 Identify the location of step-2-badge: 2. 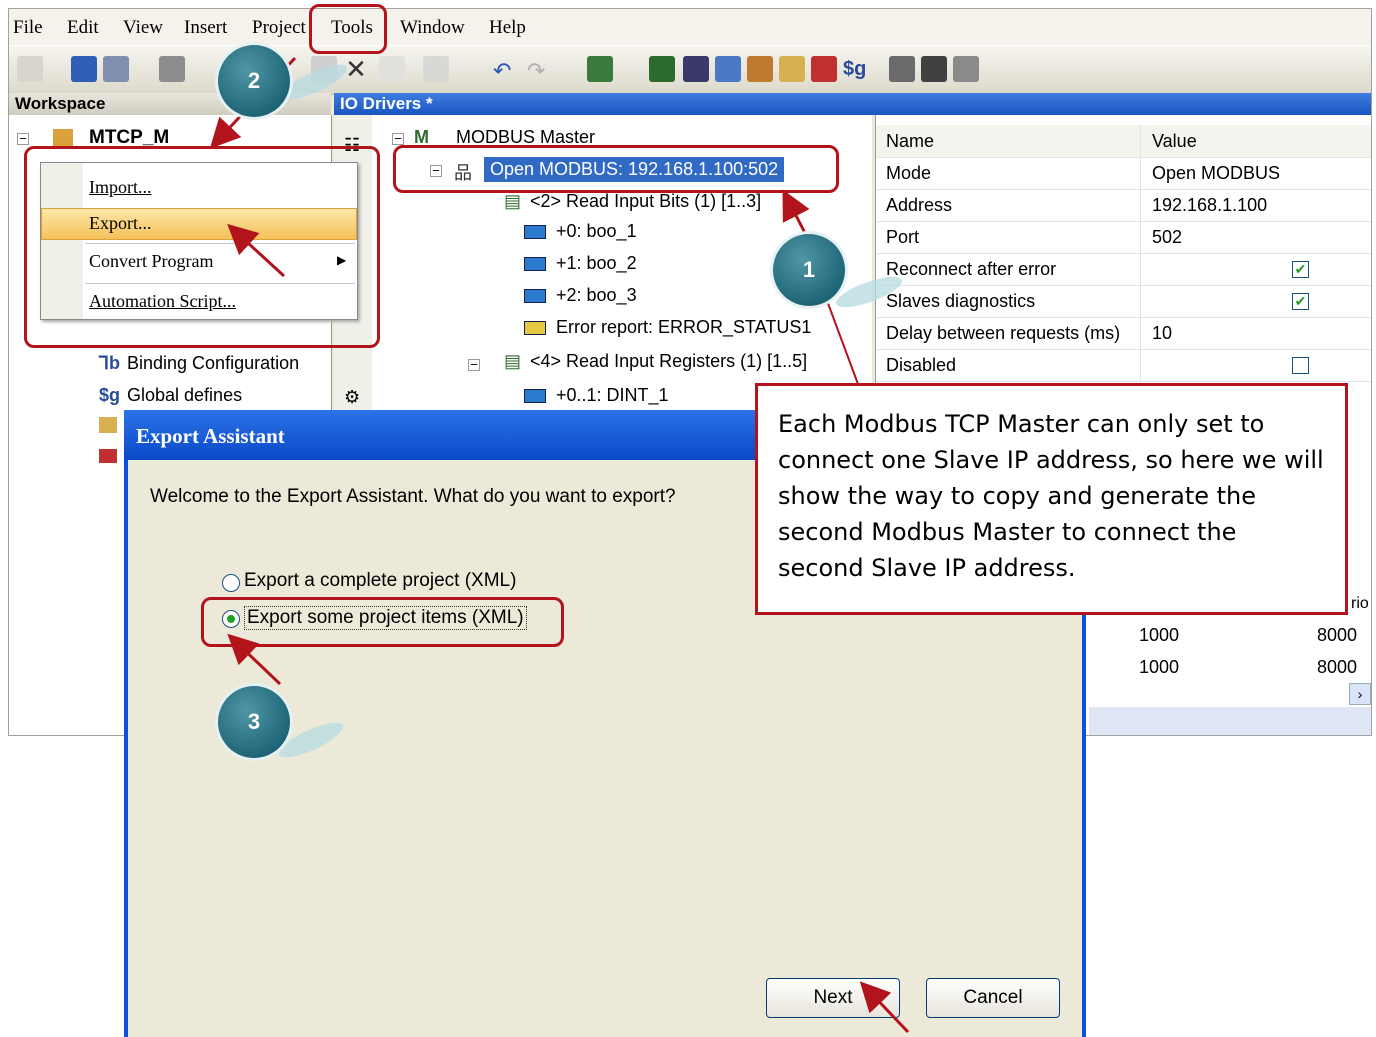
(254, 81).